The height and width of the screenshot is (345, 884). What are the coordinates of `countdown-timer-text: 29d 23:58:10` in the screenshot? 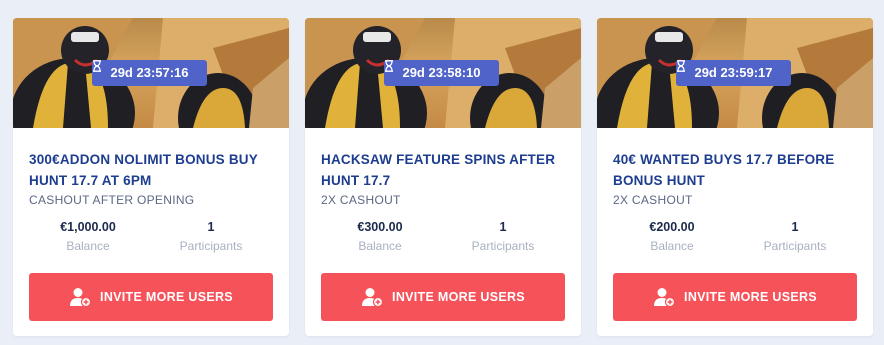 It's located at (441, 72).